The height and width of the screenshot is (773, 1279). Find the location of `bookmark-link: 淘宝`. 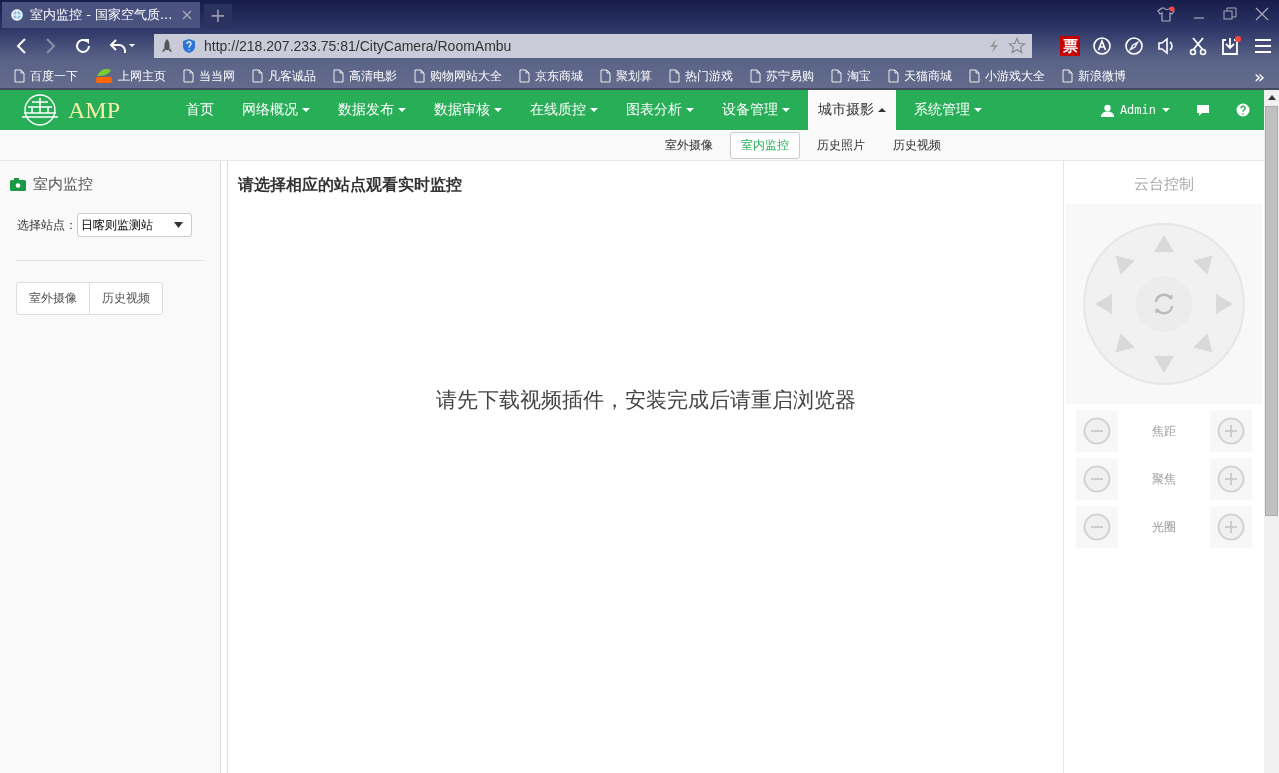

bookmark-link: 淘宝 is located at coordinates (851, 76).